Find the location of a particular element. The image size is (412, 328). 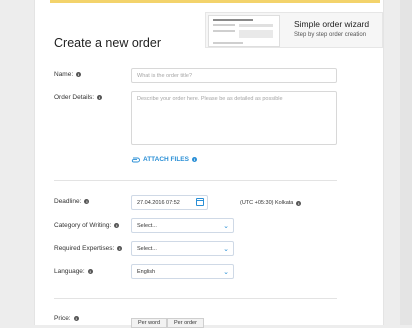

category-select: Select... ⌄ is located at coordinates (182, 225).